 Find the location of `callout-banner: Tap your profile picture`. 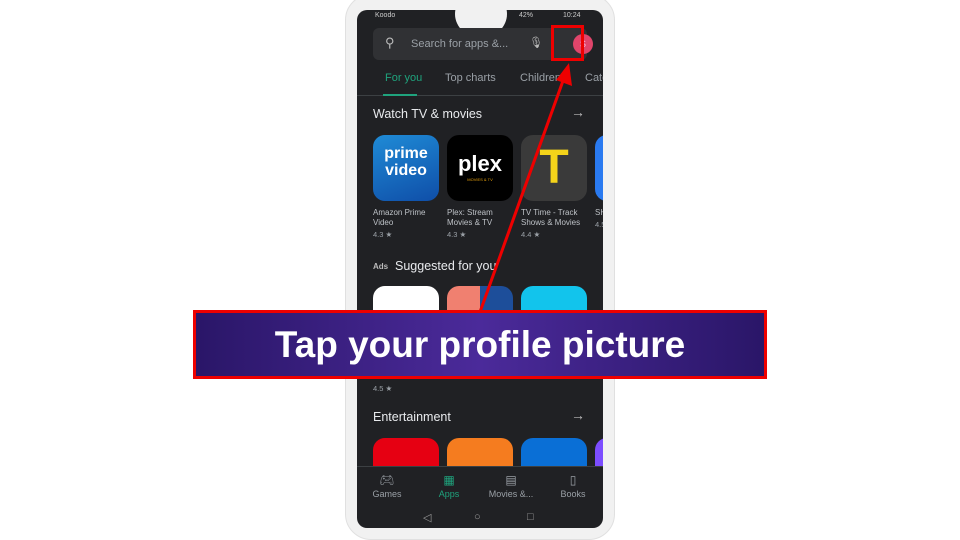

callout-banner: Tap your profile picture is located at coordinates (480, 344).